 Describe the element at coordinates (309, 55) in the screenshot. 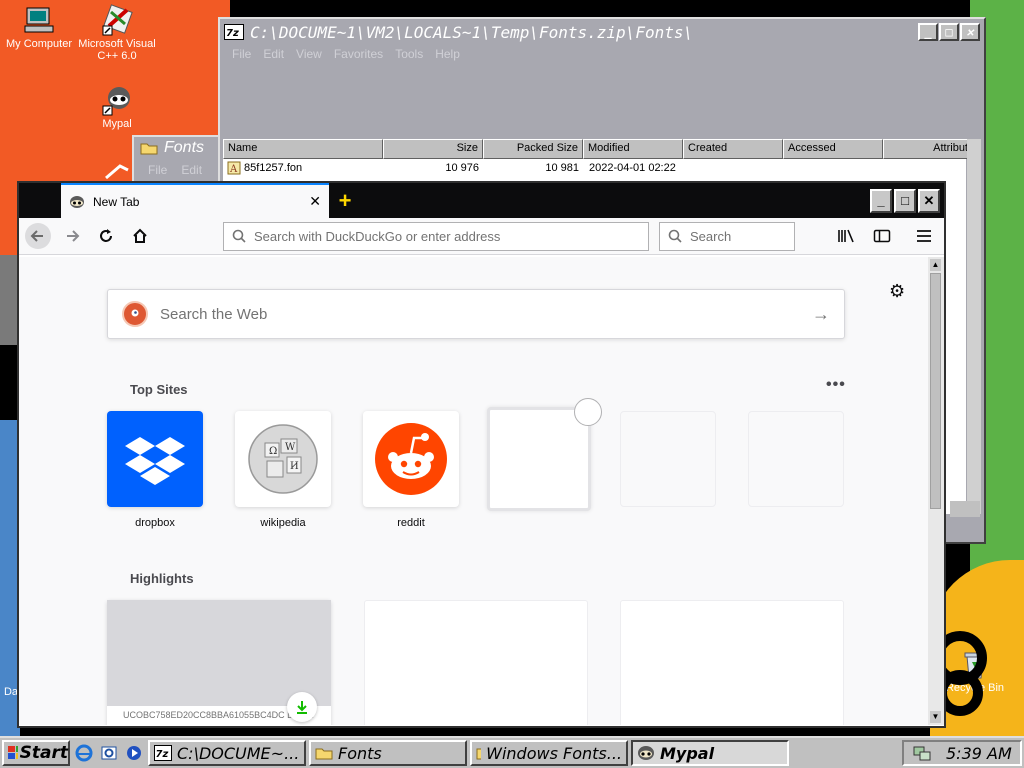

I see `menu-view: View` at that location.